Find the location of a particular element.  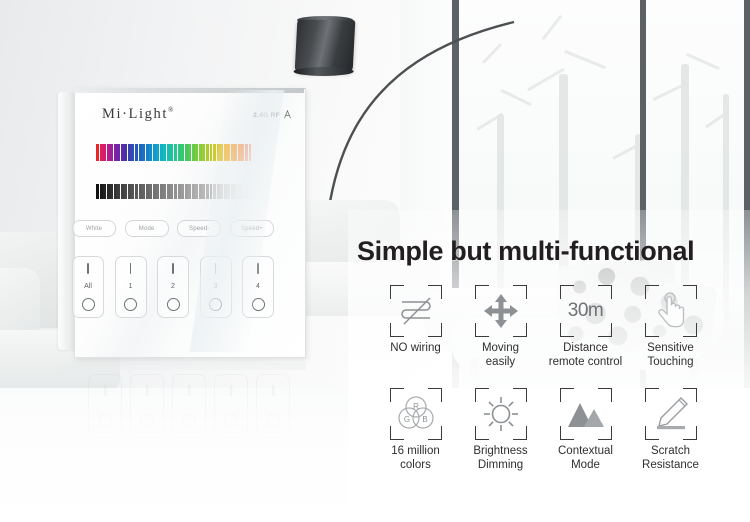

zone-1-button: 1 is located at coordinates (130, 287).